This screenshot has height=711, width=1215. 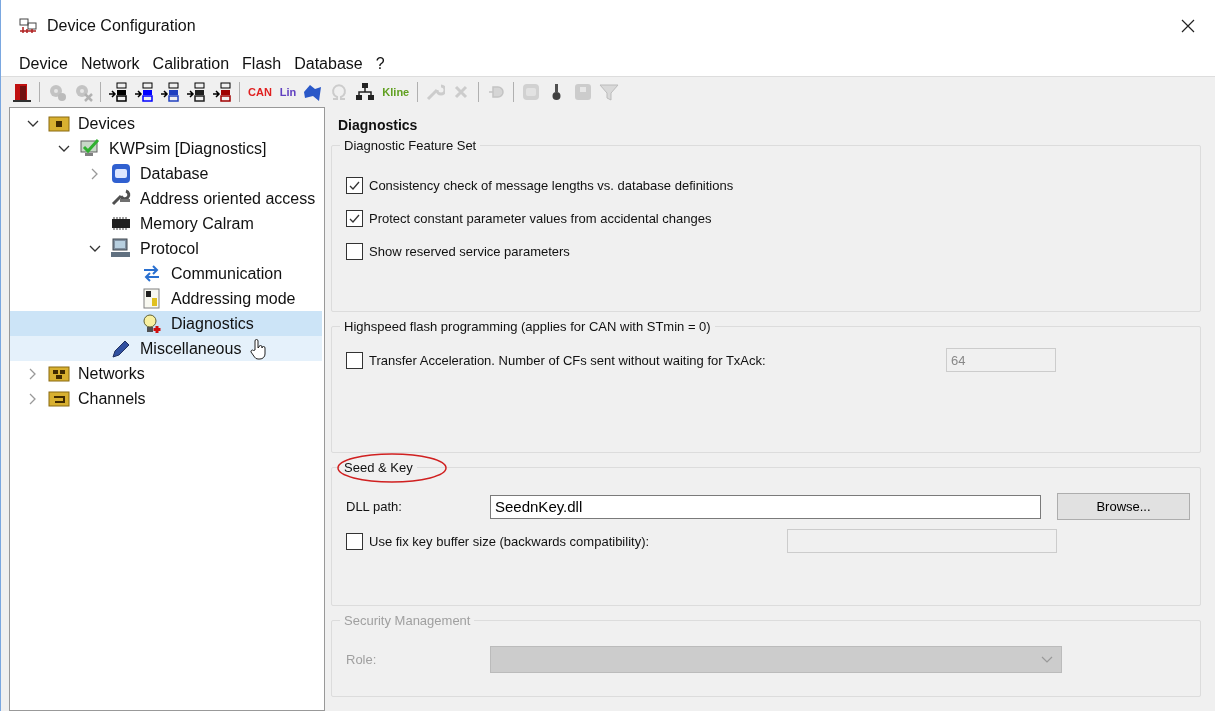 I want to click on menu-item: Database, so click(x=328, y=64).